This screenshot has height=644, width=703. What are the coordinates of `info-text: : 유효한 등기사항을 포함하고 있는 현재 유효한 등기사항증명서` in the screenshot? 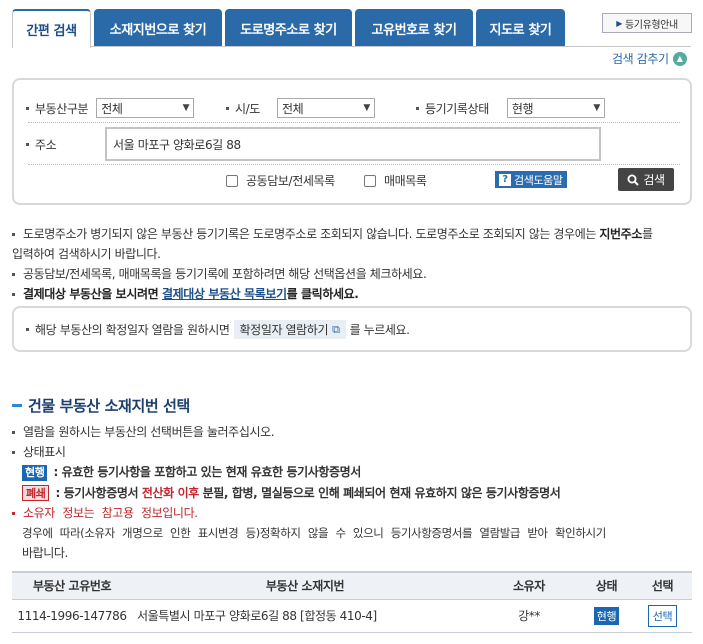 It's located at (207, 472).